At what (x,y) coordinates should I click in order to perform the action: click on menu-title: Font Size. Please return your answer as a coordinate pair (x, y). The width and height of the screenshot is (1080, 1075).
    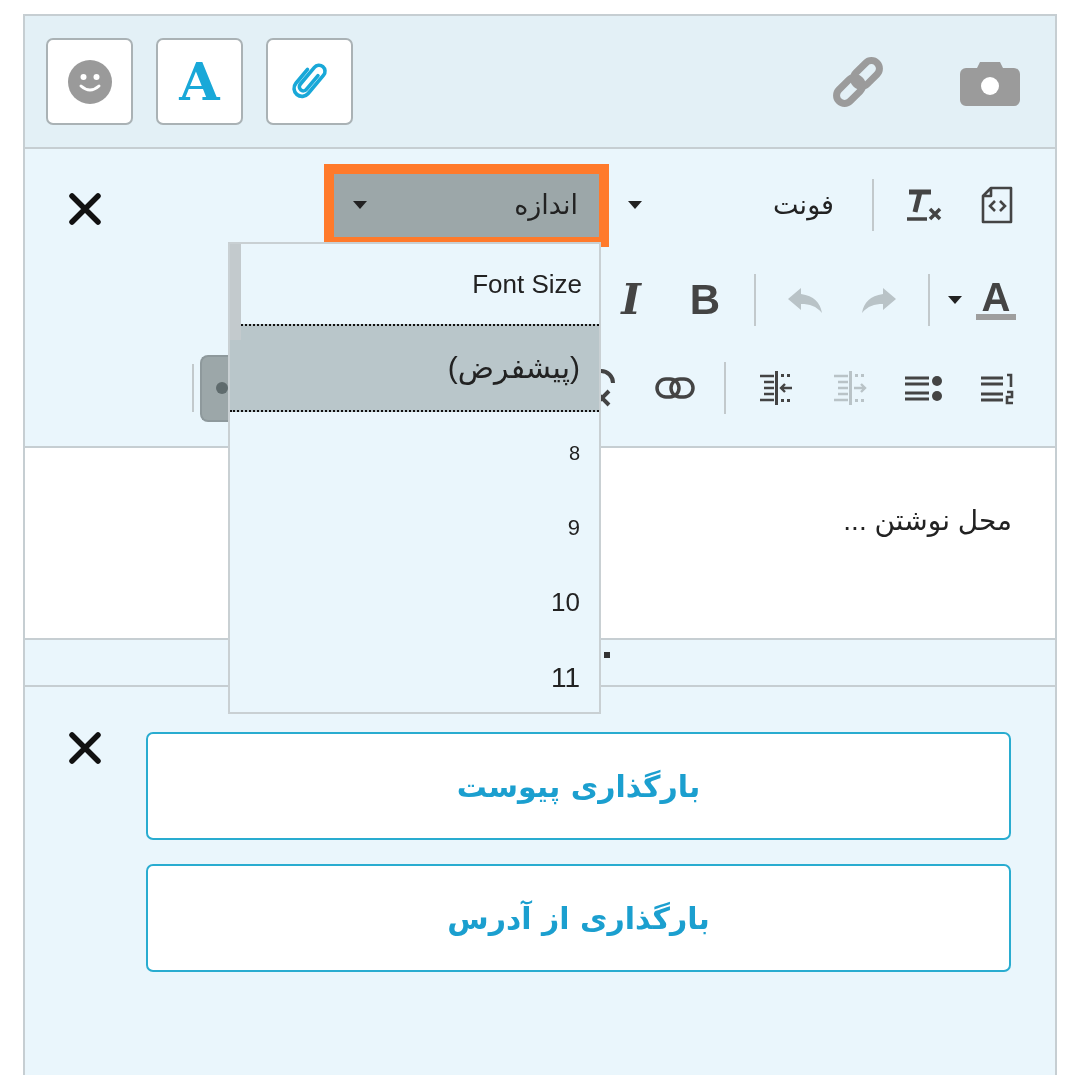
    Looking at the image, I should click on (527, 284).